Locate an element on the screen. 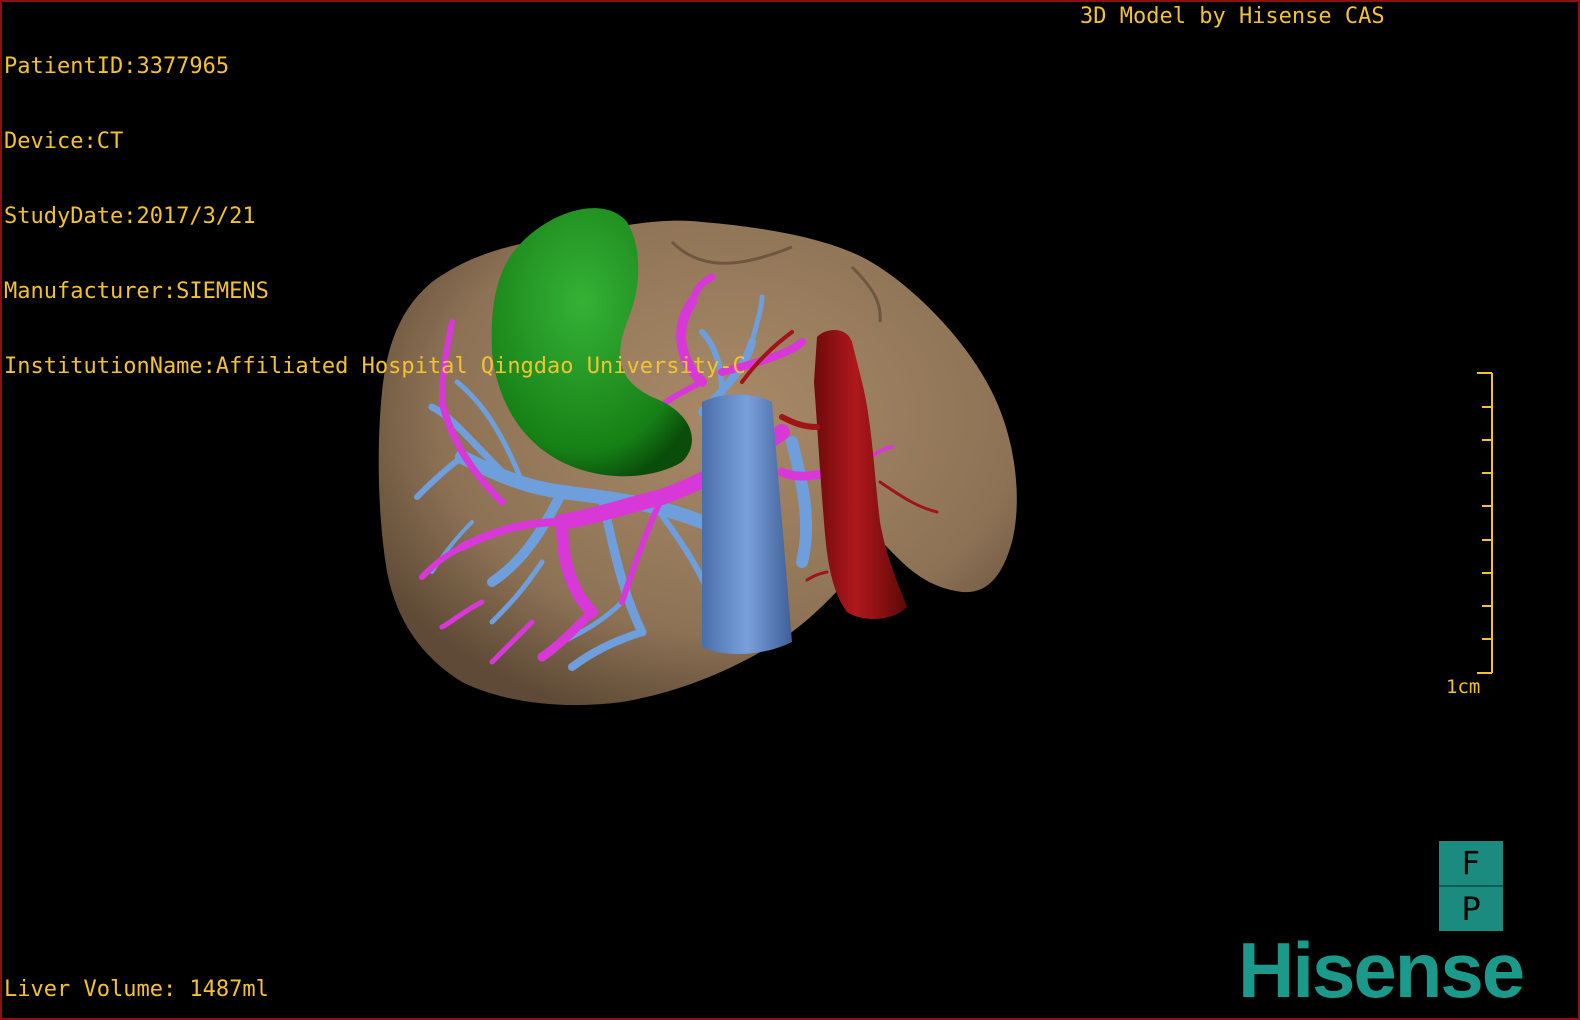  study-date-label: StudyDate:2017/3/21 is located at coordinates (130, 216).